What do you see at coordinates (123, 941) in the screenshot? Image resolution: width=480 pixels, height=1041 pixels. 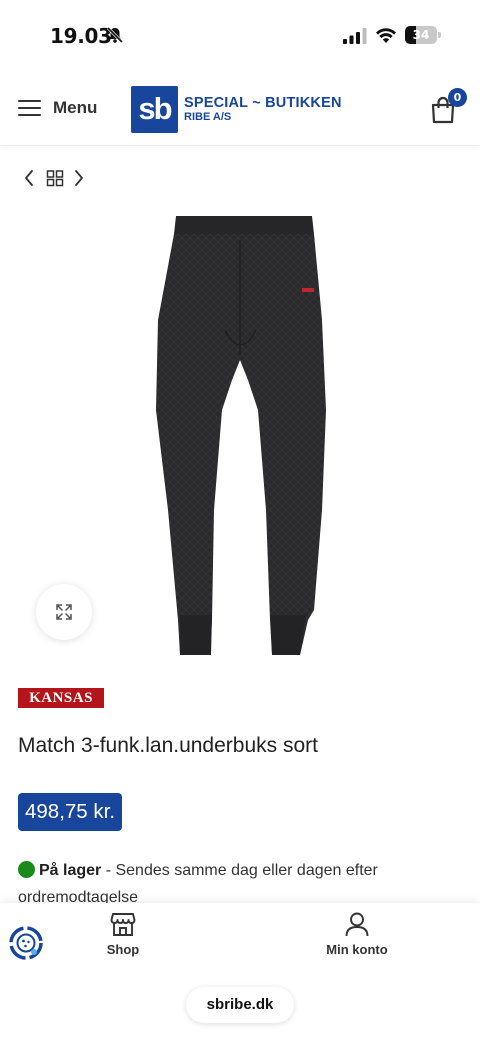 I see `tab-shop: Shop` at bounding box center [123, 941].